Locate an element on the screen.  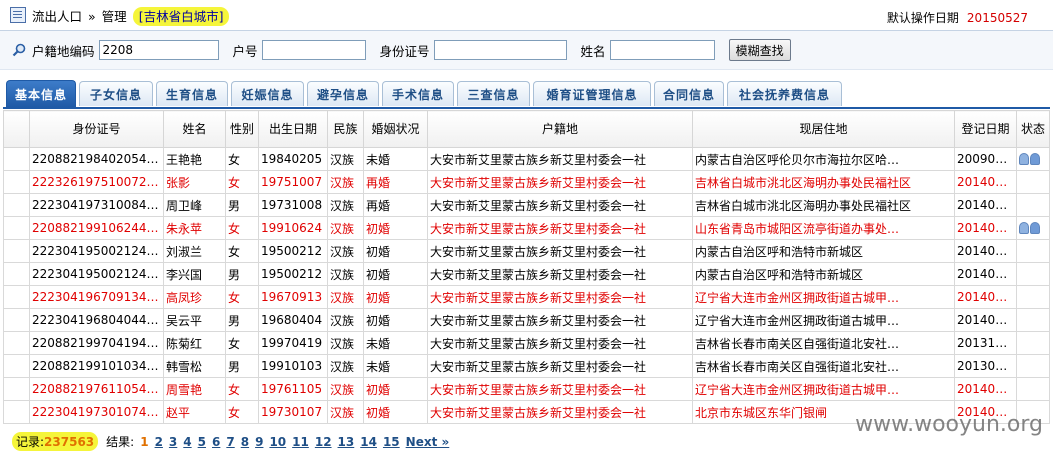
fuzzy-search-button: 模糊查找 is located at coordinates (759, 50).